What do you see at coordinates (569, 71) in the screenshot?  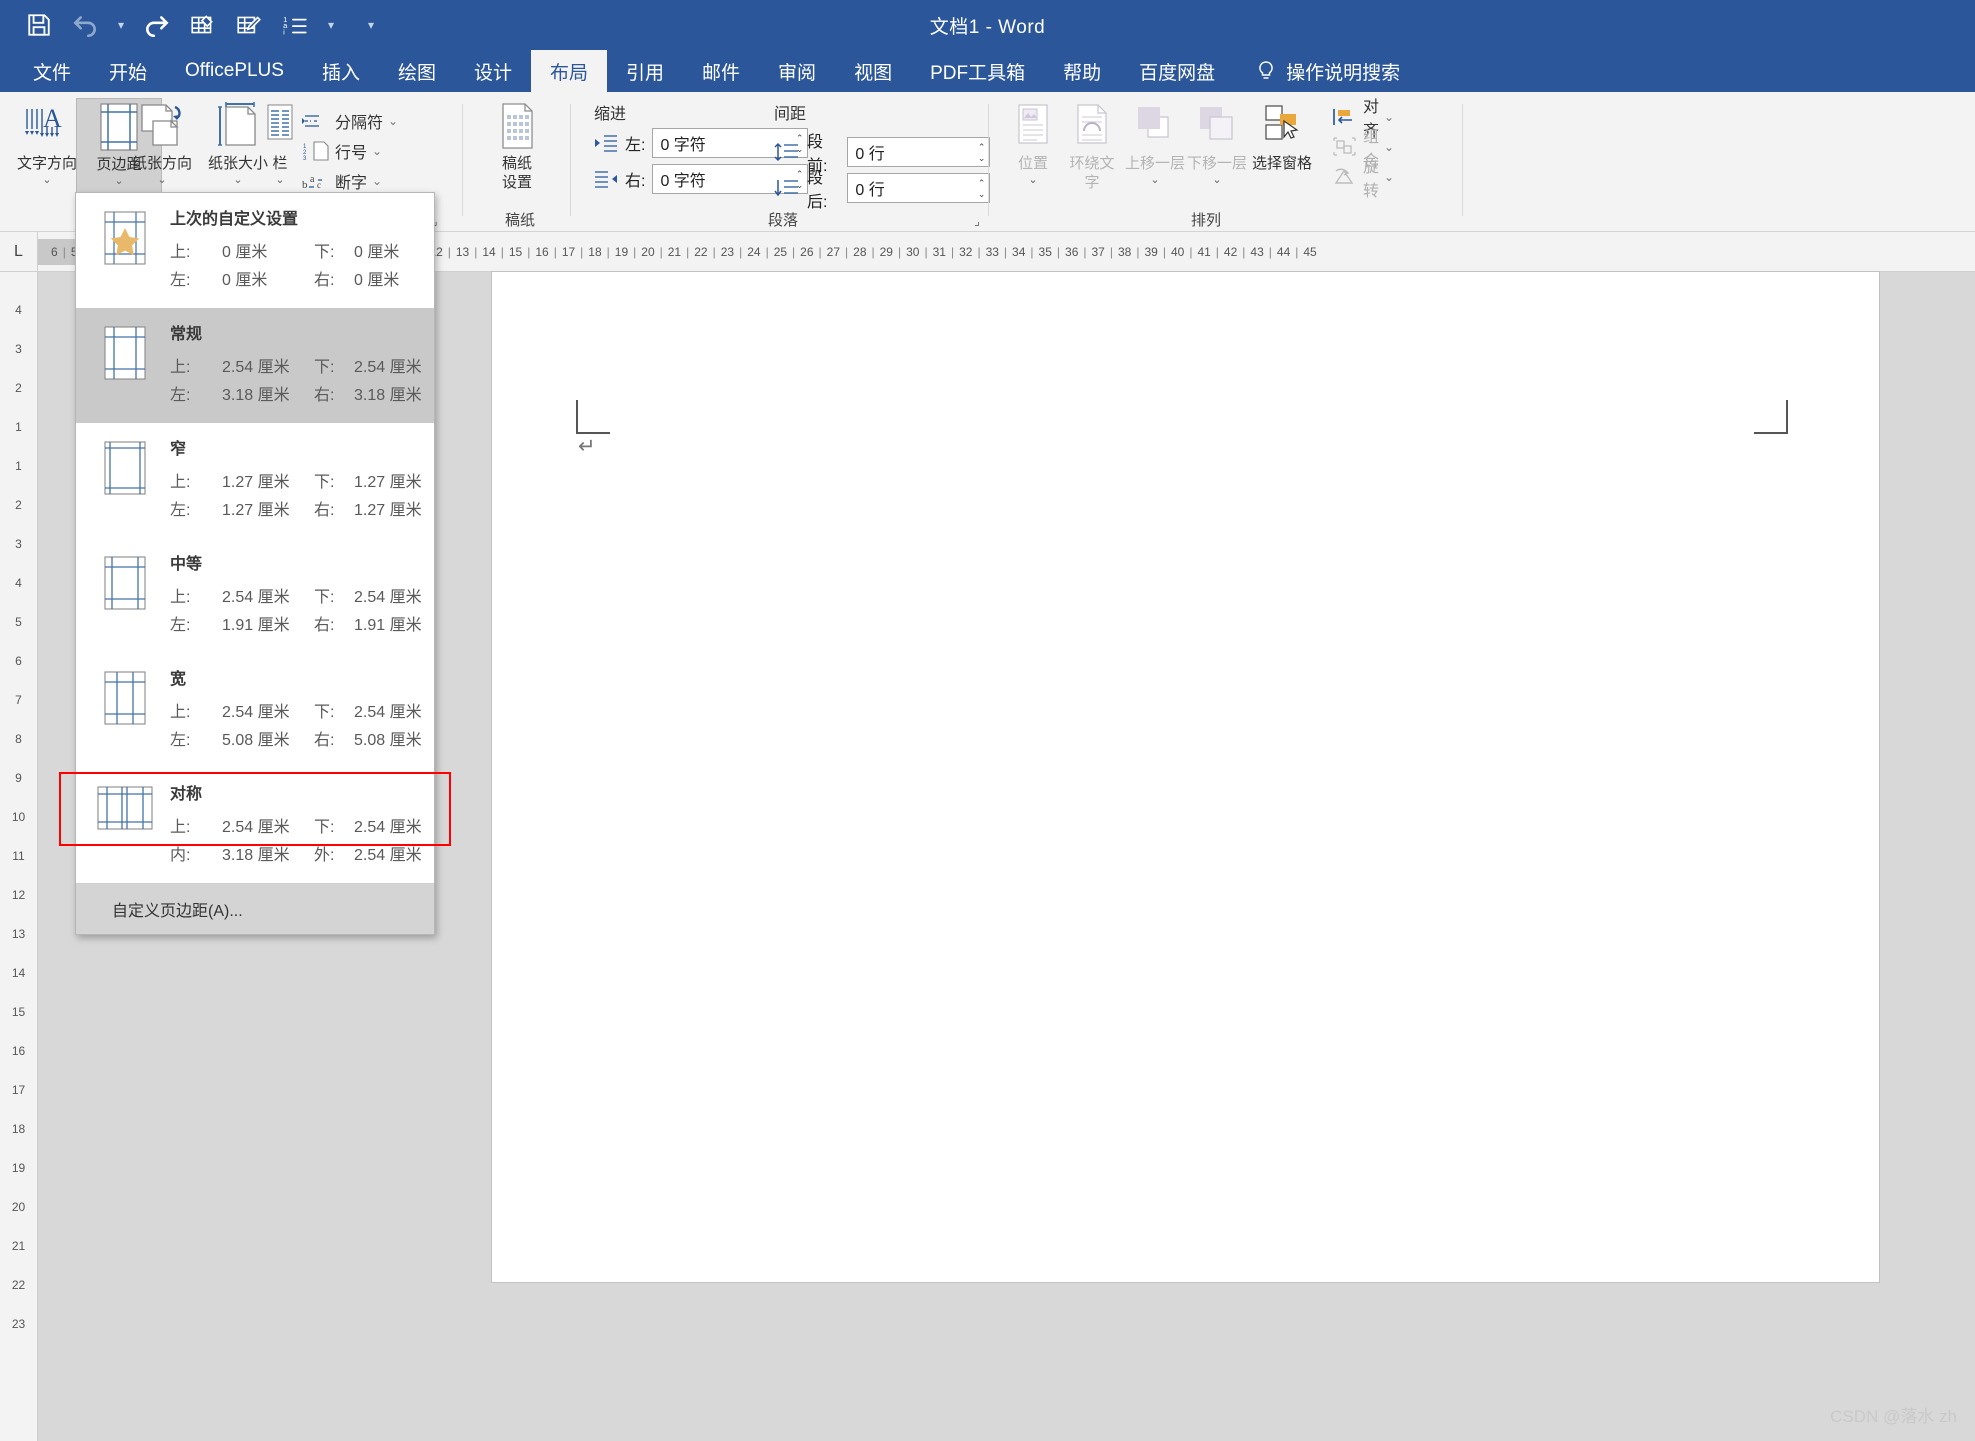 I see `tab-layout: 布局` at bounding box center [569, 71].